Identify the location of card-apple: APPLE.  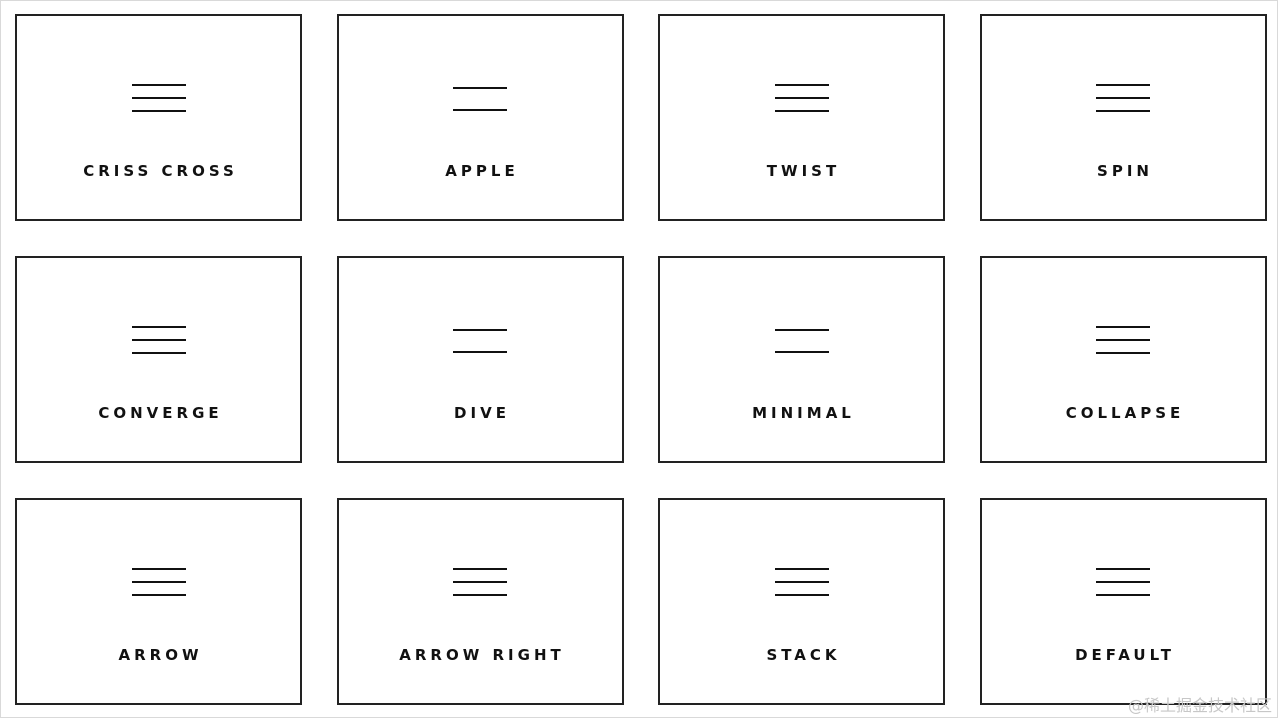
(480, 117).